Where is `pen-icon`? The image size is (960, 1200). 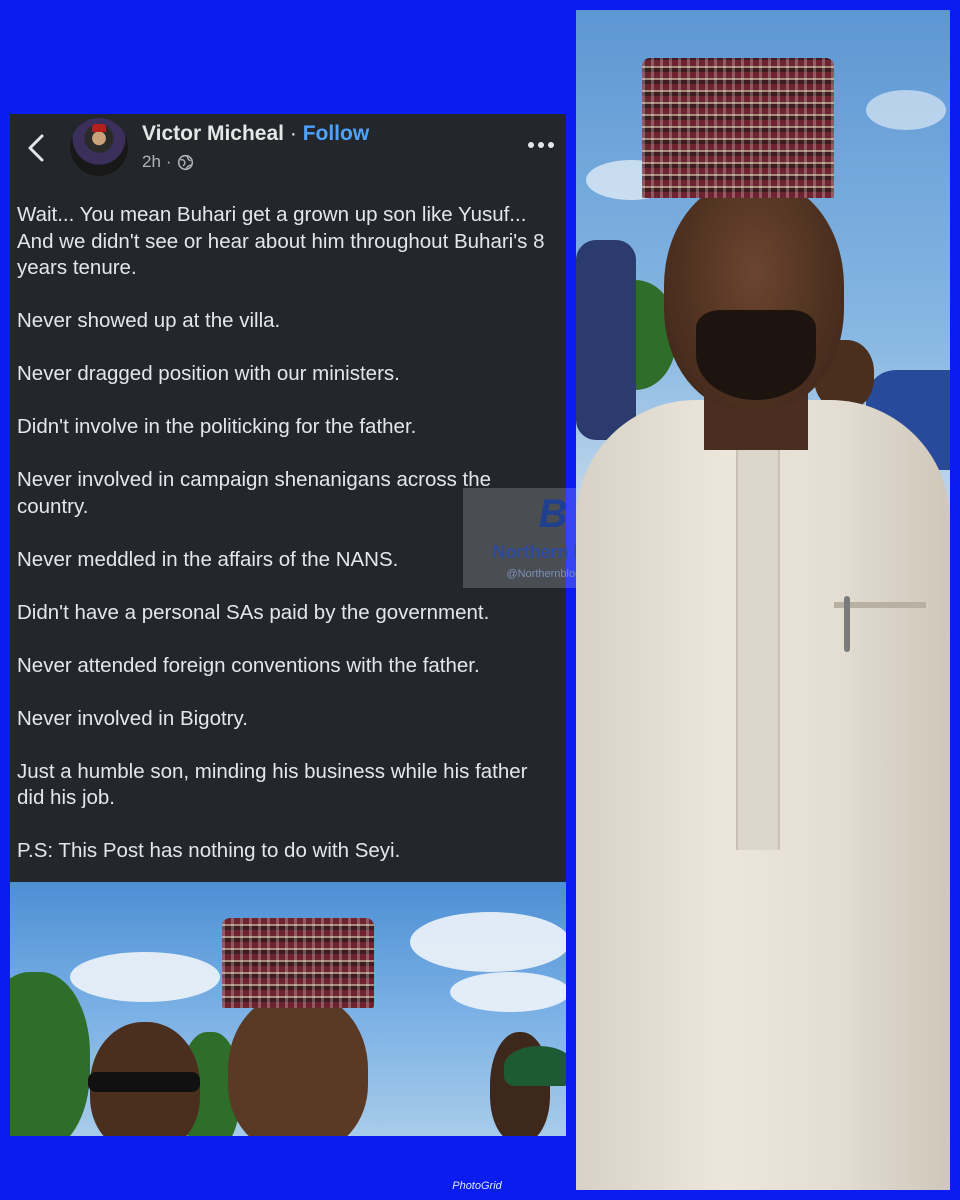
pen-icon is located at coordinates (847, 624).